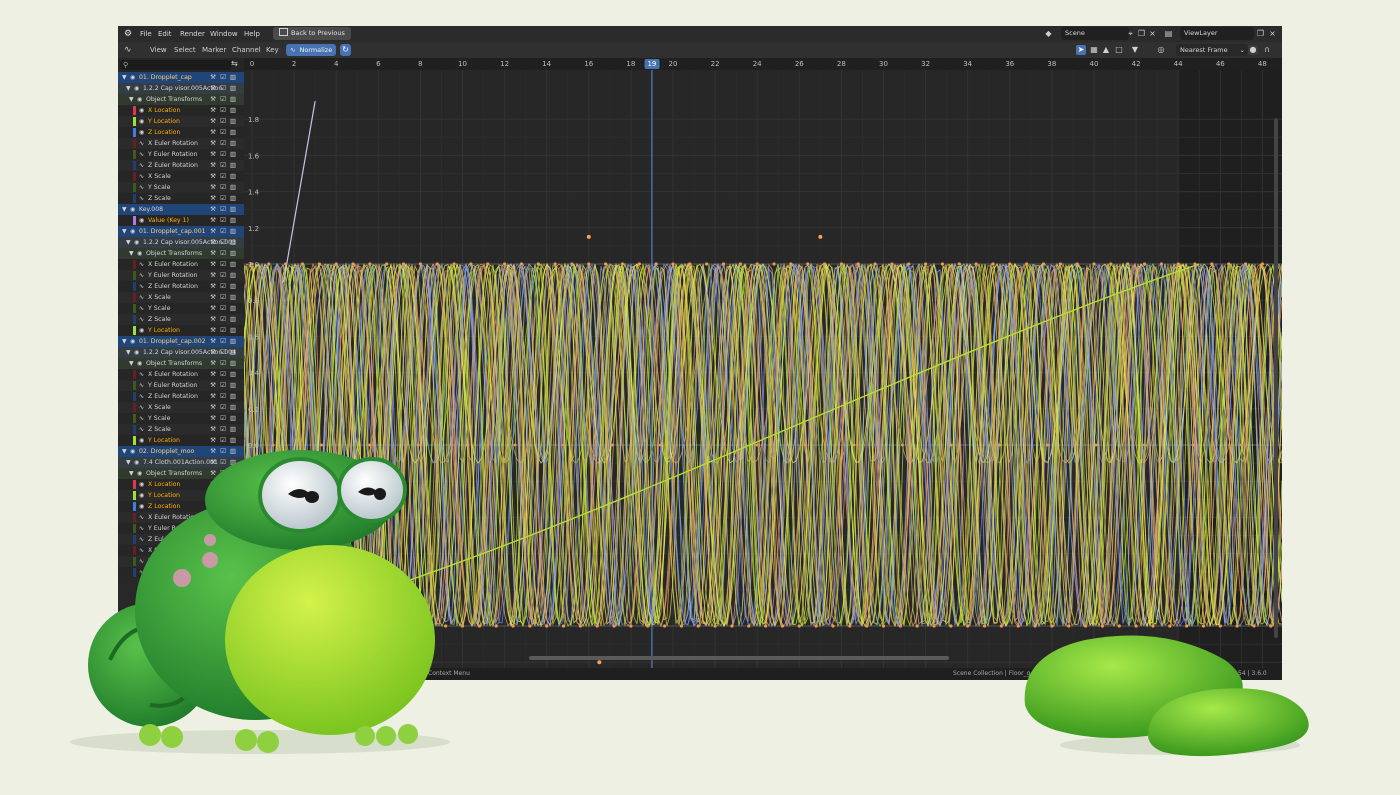 This screenshot has width=1400, height=795. What do you see at coordinates (128, 50) in the screenshot?
I see `editor-type-icon: ∿` at bounding box center [128, 50].